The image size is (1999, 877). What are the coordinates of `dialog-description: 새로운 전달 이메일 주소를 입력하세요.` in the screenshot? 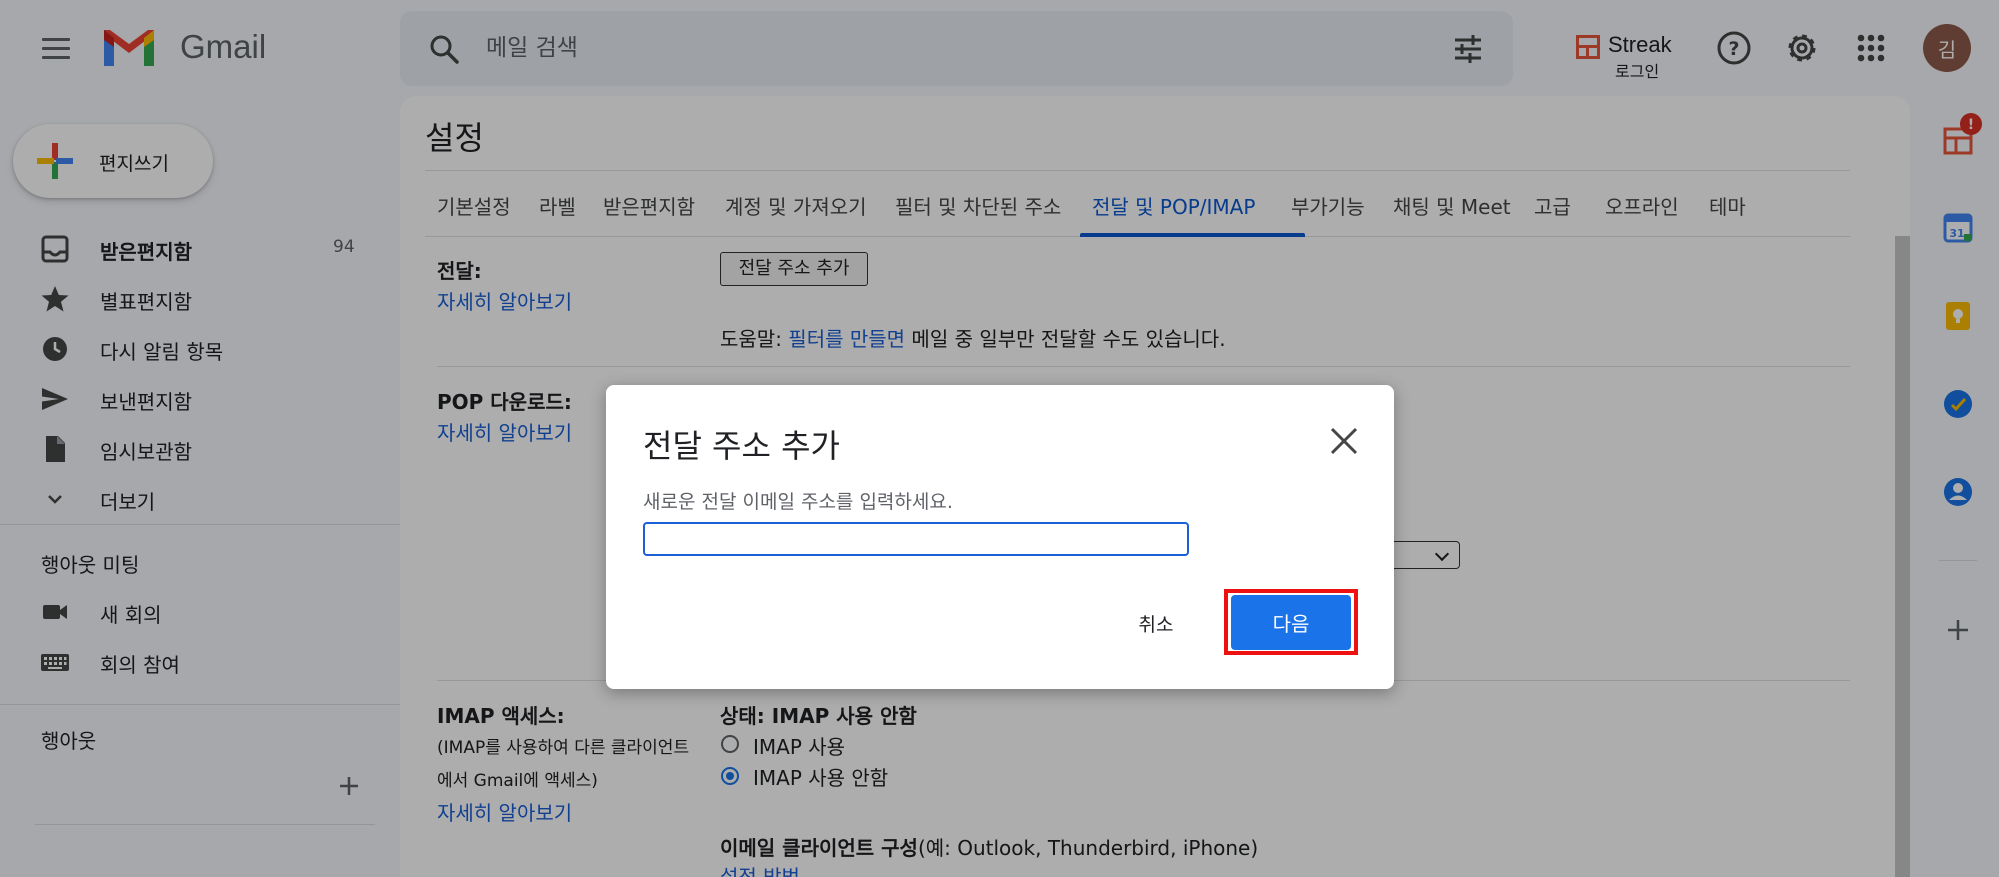 It's located at (798, 502).